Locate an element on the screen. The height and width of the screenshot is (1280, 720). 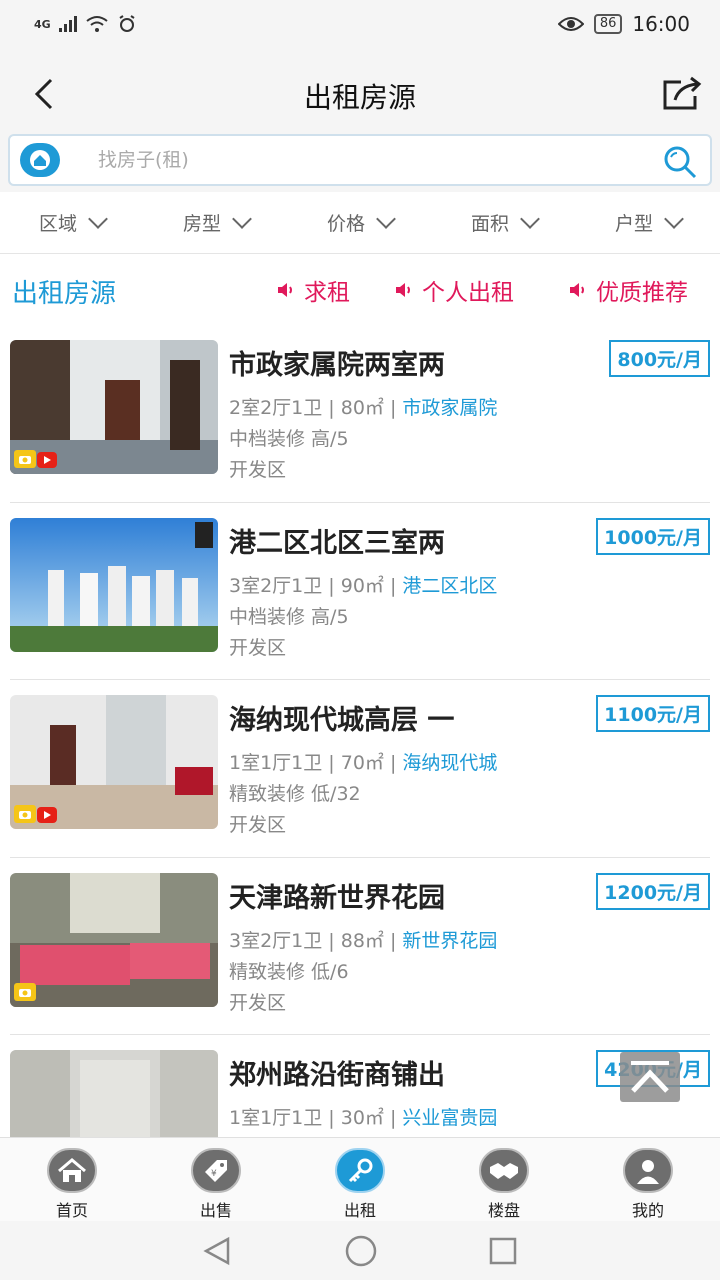
clock: 16:00 is located at coordinates (661, 24).